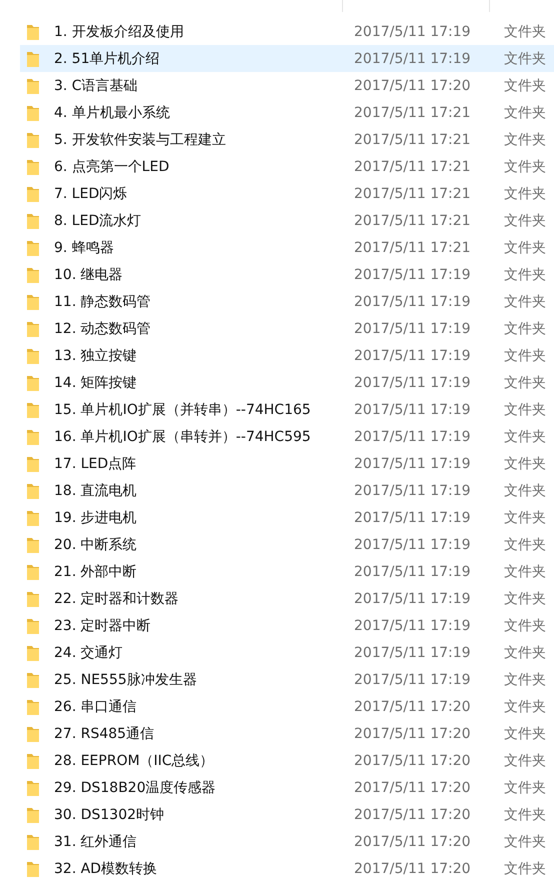  I want to click on folder-name: 9. 蜂鸣器, so click(84, 247).